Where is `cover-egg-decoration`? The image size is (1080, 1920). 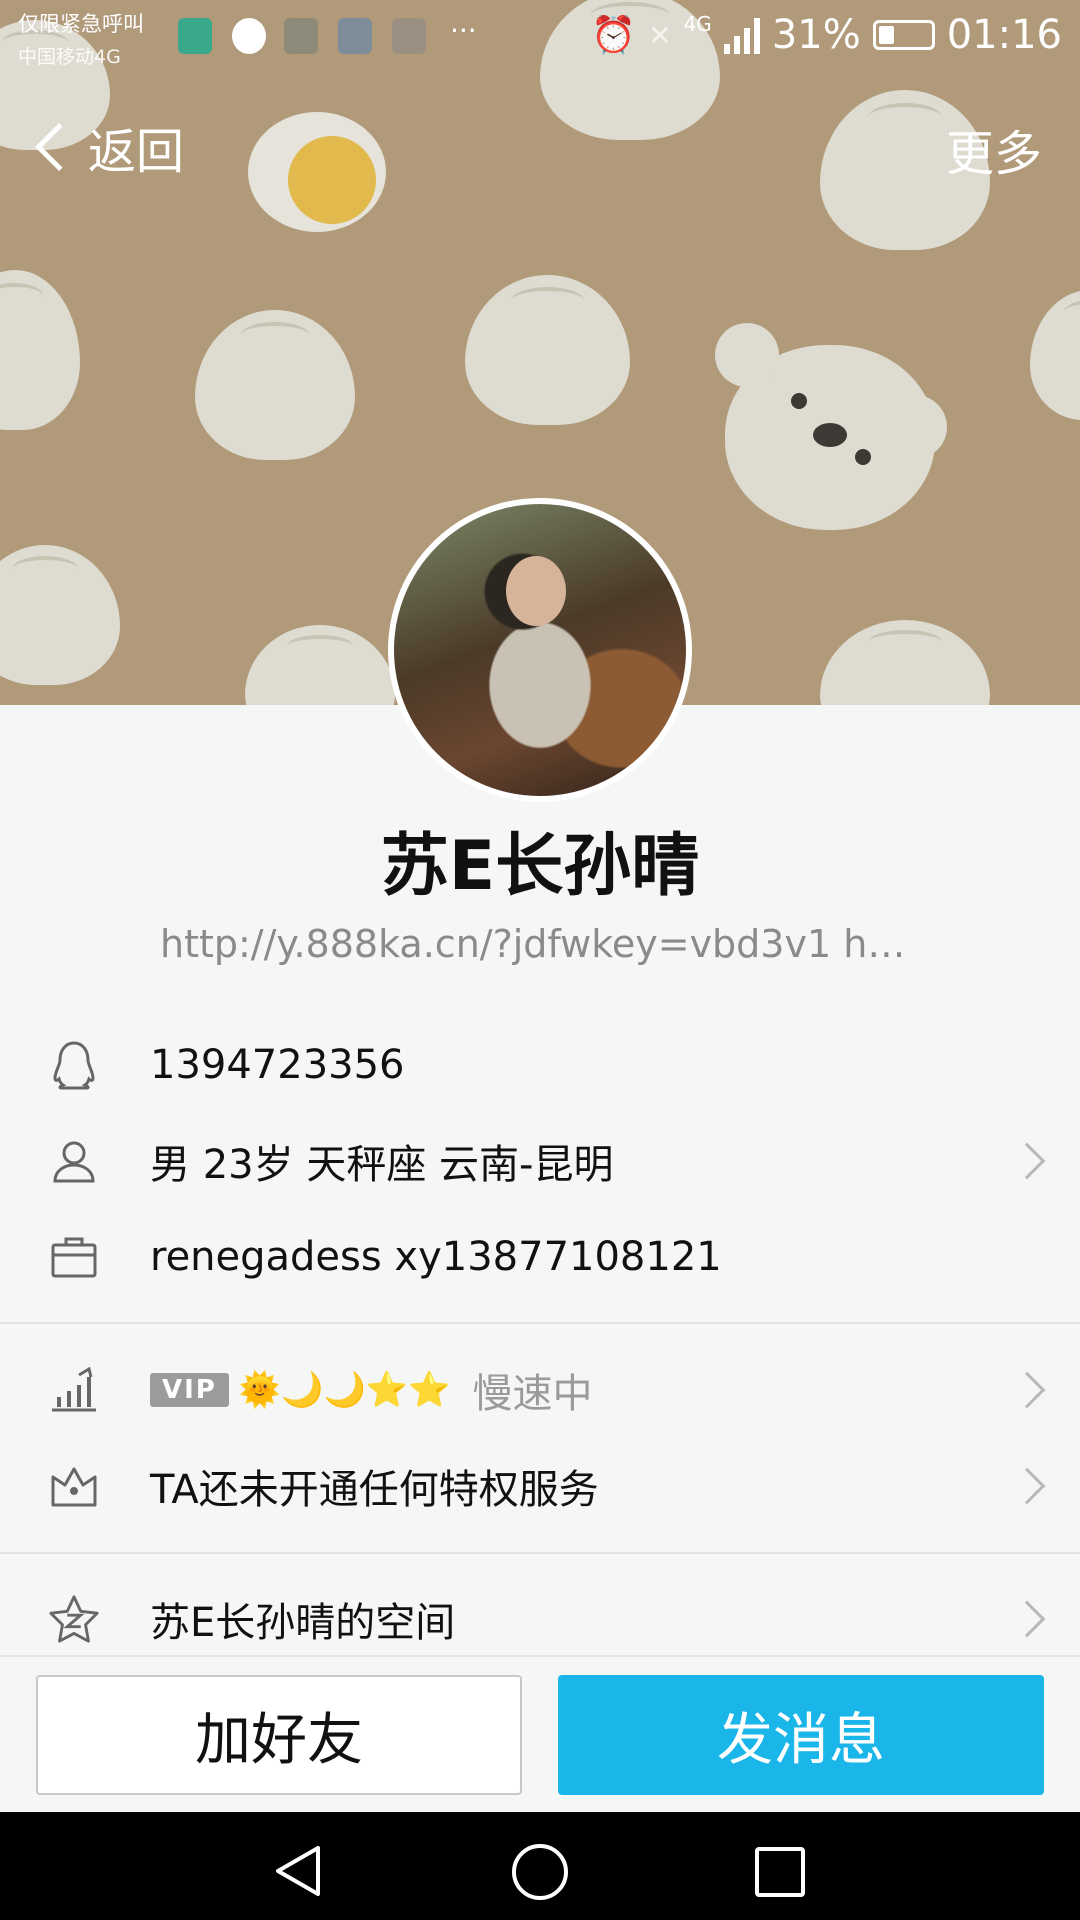
cover-egg-decoration is located at coordinates (317, 172).